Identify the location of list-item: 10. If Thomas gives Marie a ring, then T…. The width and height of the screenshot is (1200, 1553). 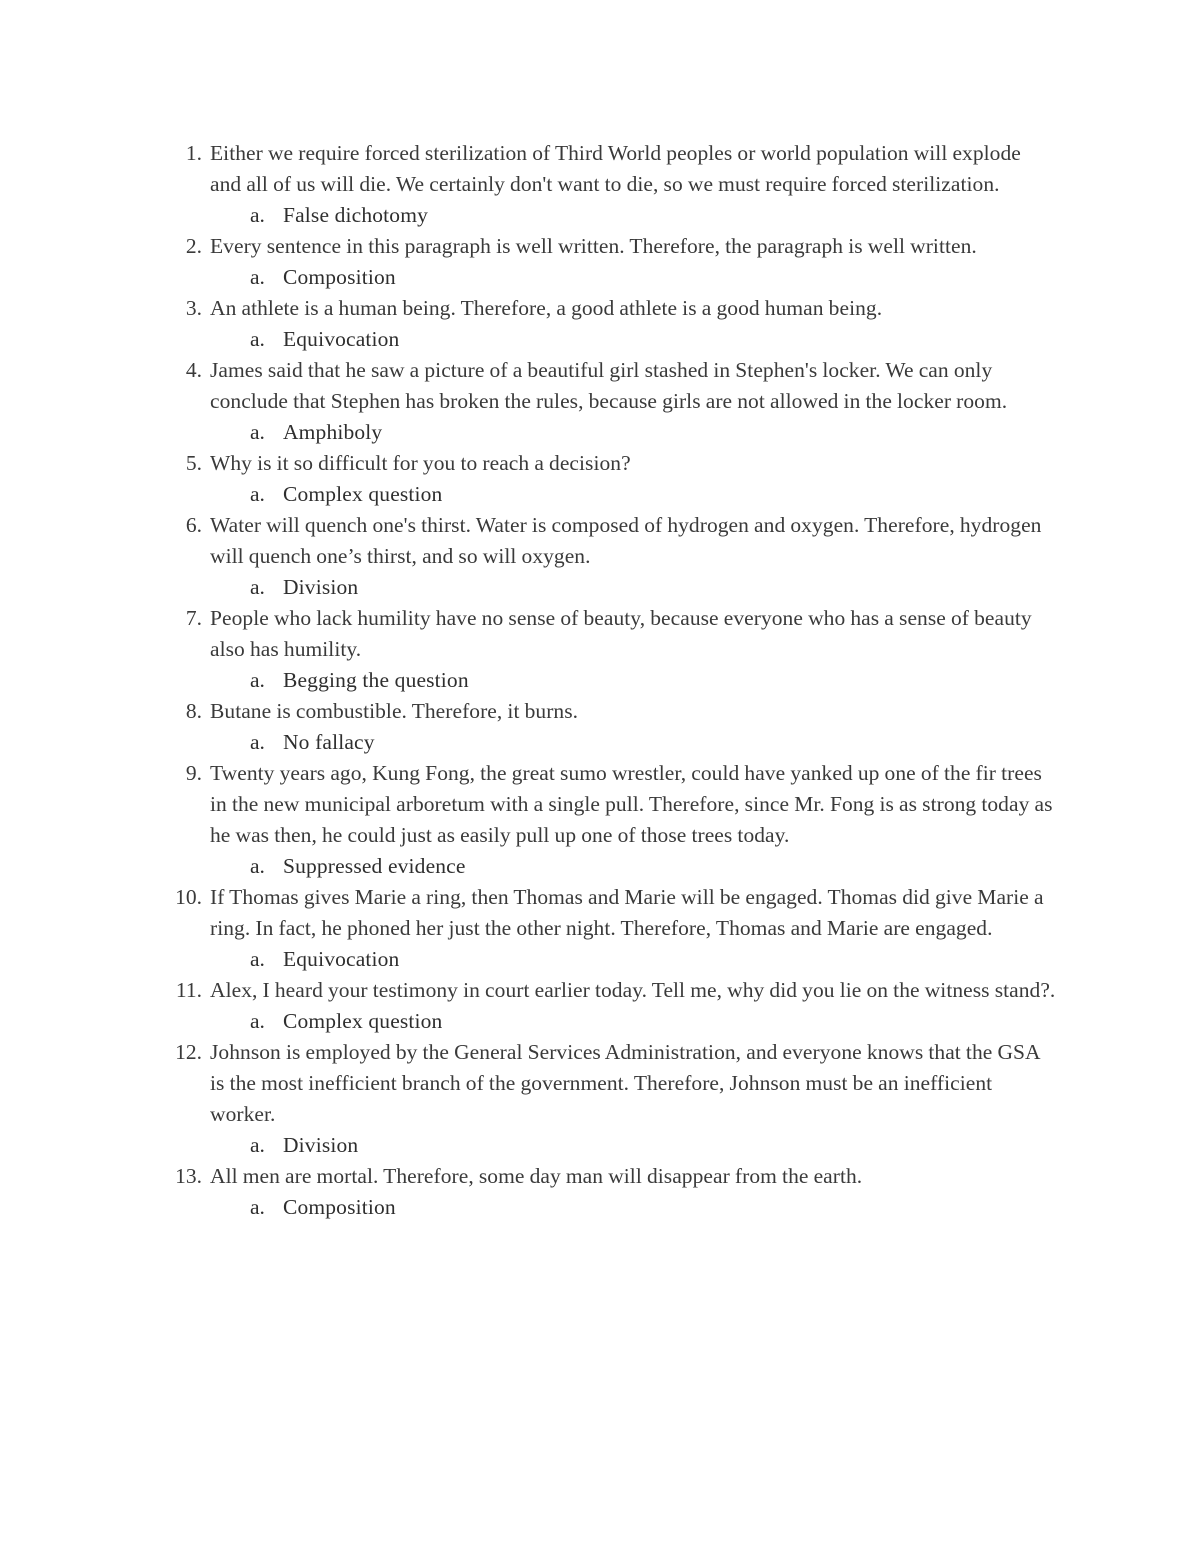
(616, 928).